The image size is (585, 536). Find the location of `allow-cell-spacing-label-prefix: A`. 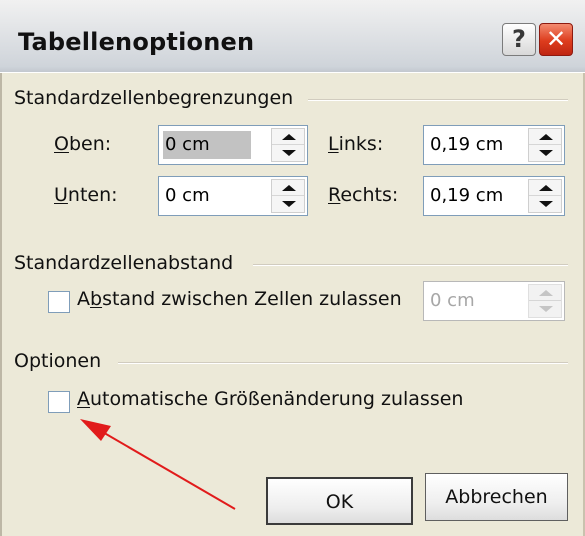

allow-cell-spacing-label-prefix: A is located at coordinates (83, 299).